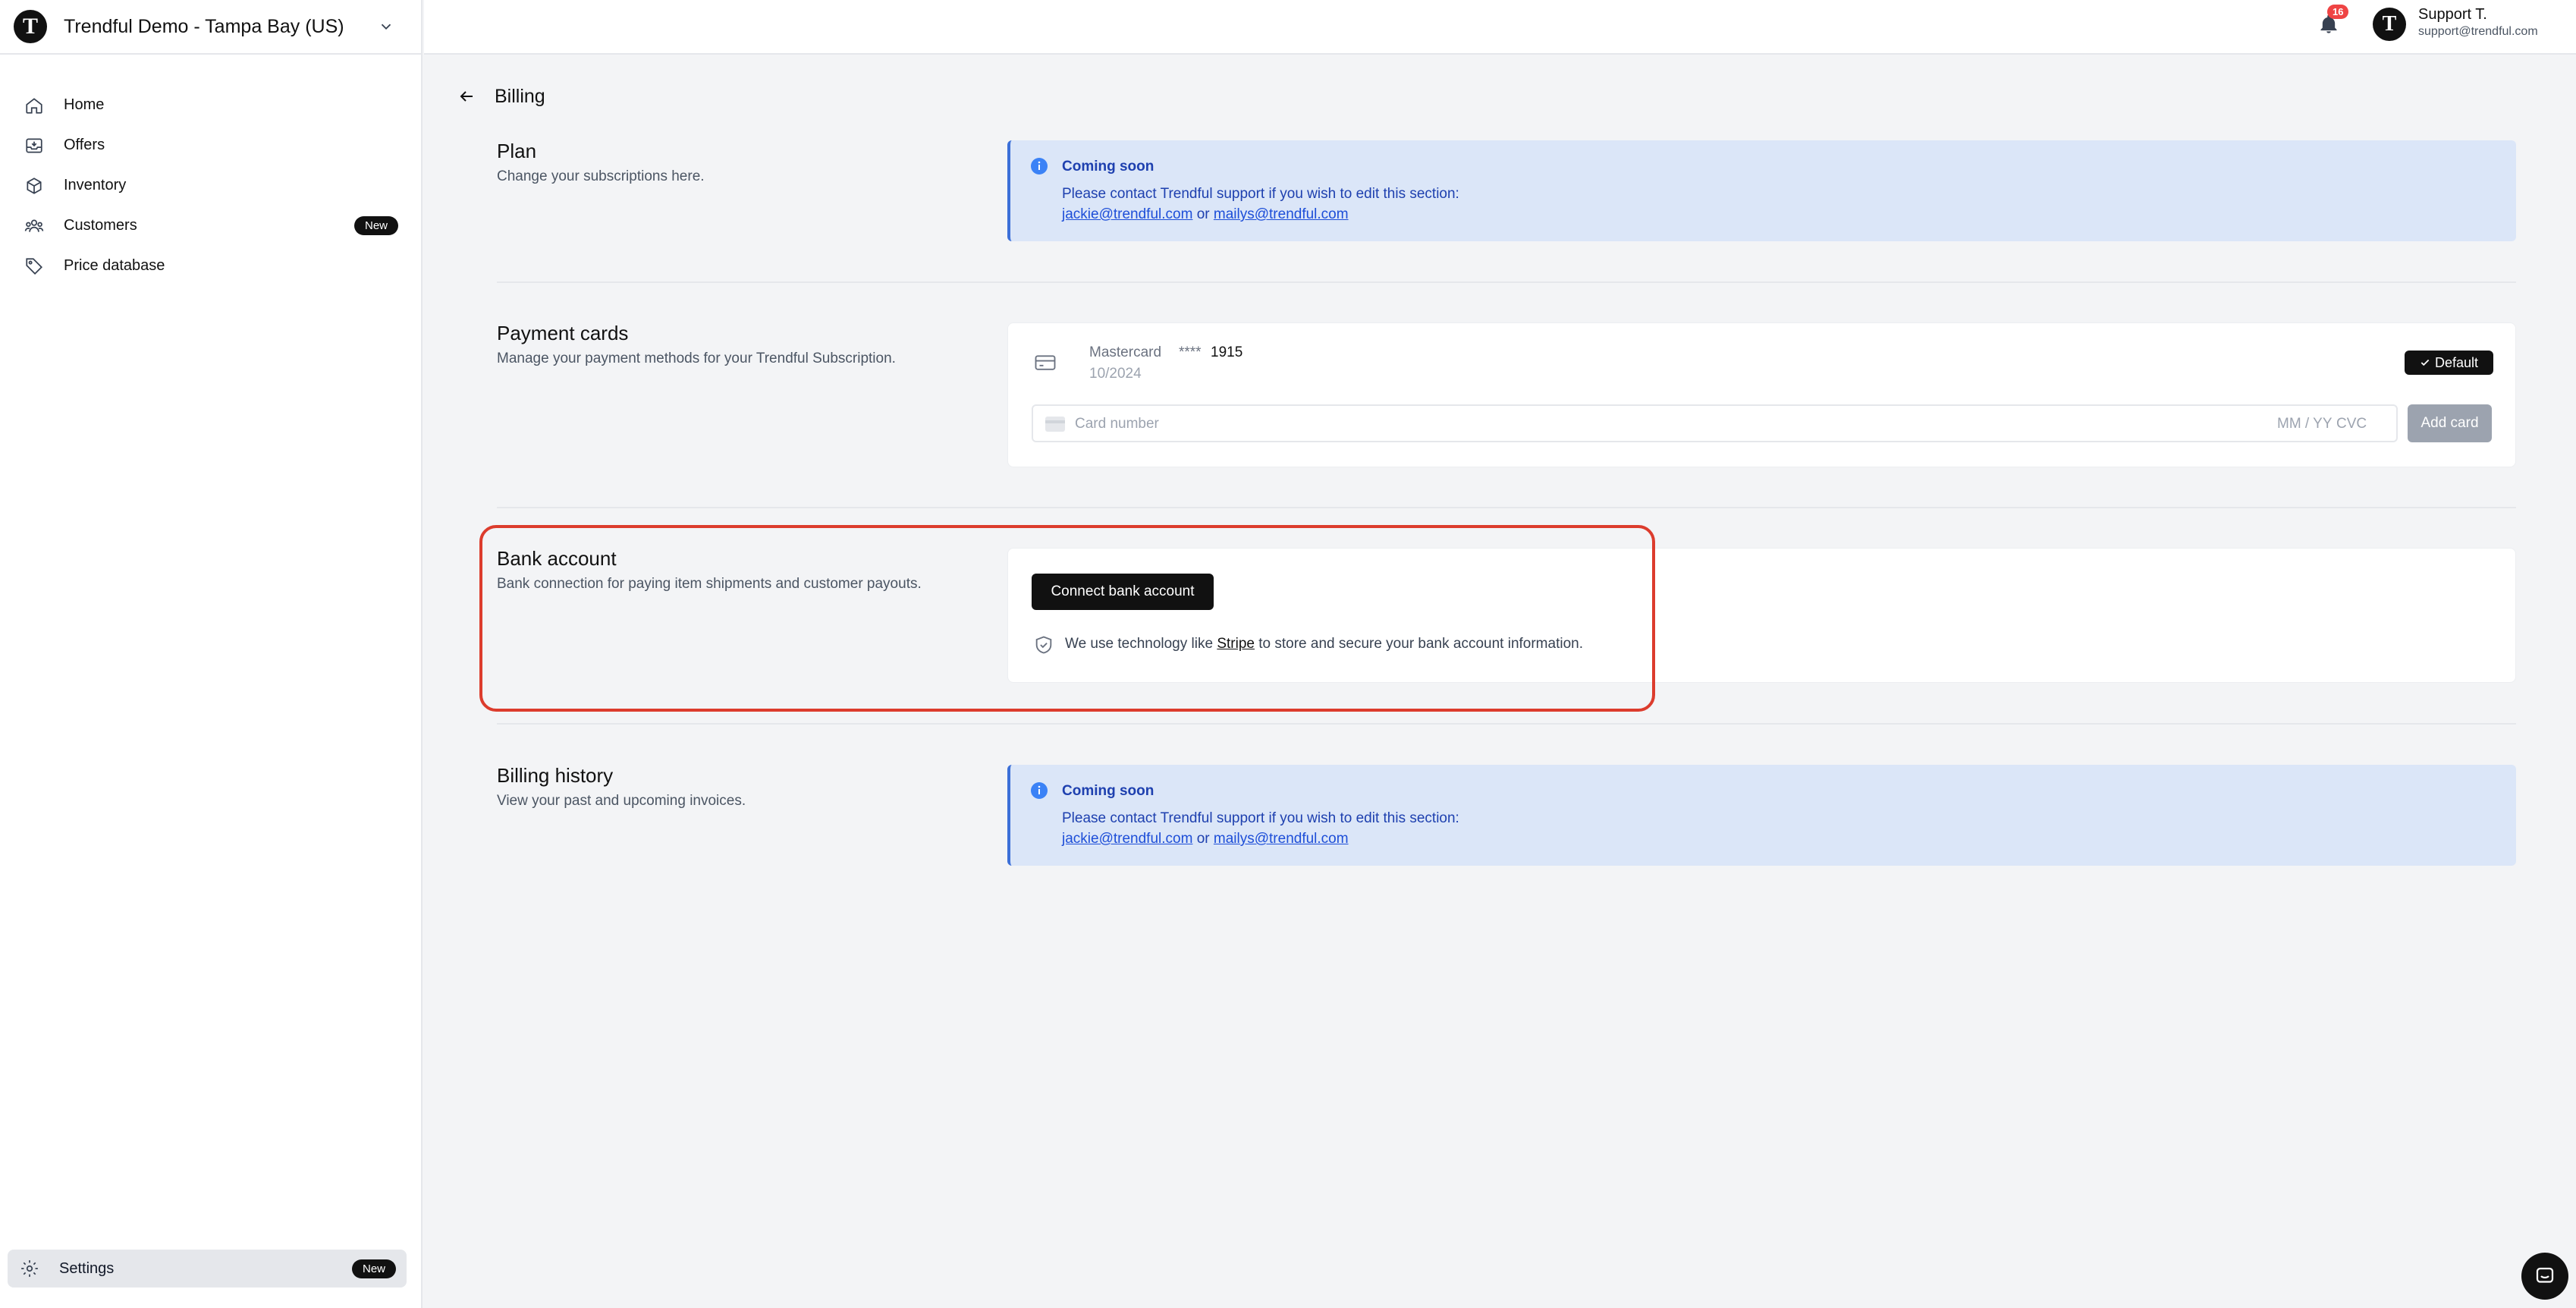  I want to click on bank-account-section-title: Bank account, so click(557, 558).